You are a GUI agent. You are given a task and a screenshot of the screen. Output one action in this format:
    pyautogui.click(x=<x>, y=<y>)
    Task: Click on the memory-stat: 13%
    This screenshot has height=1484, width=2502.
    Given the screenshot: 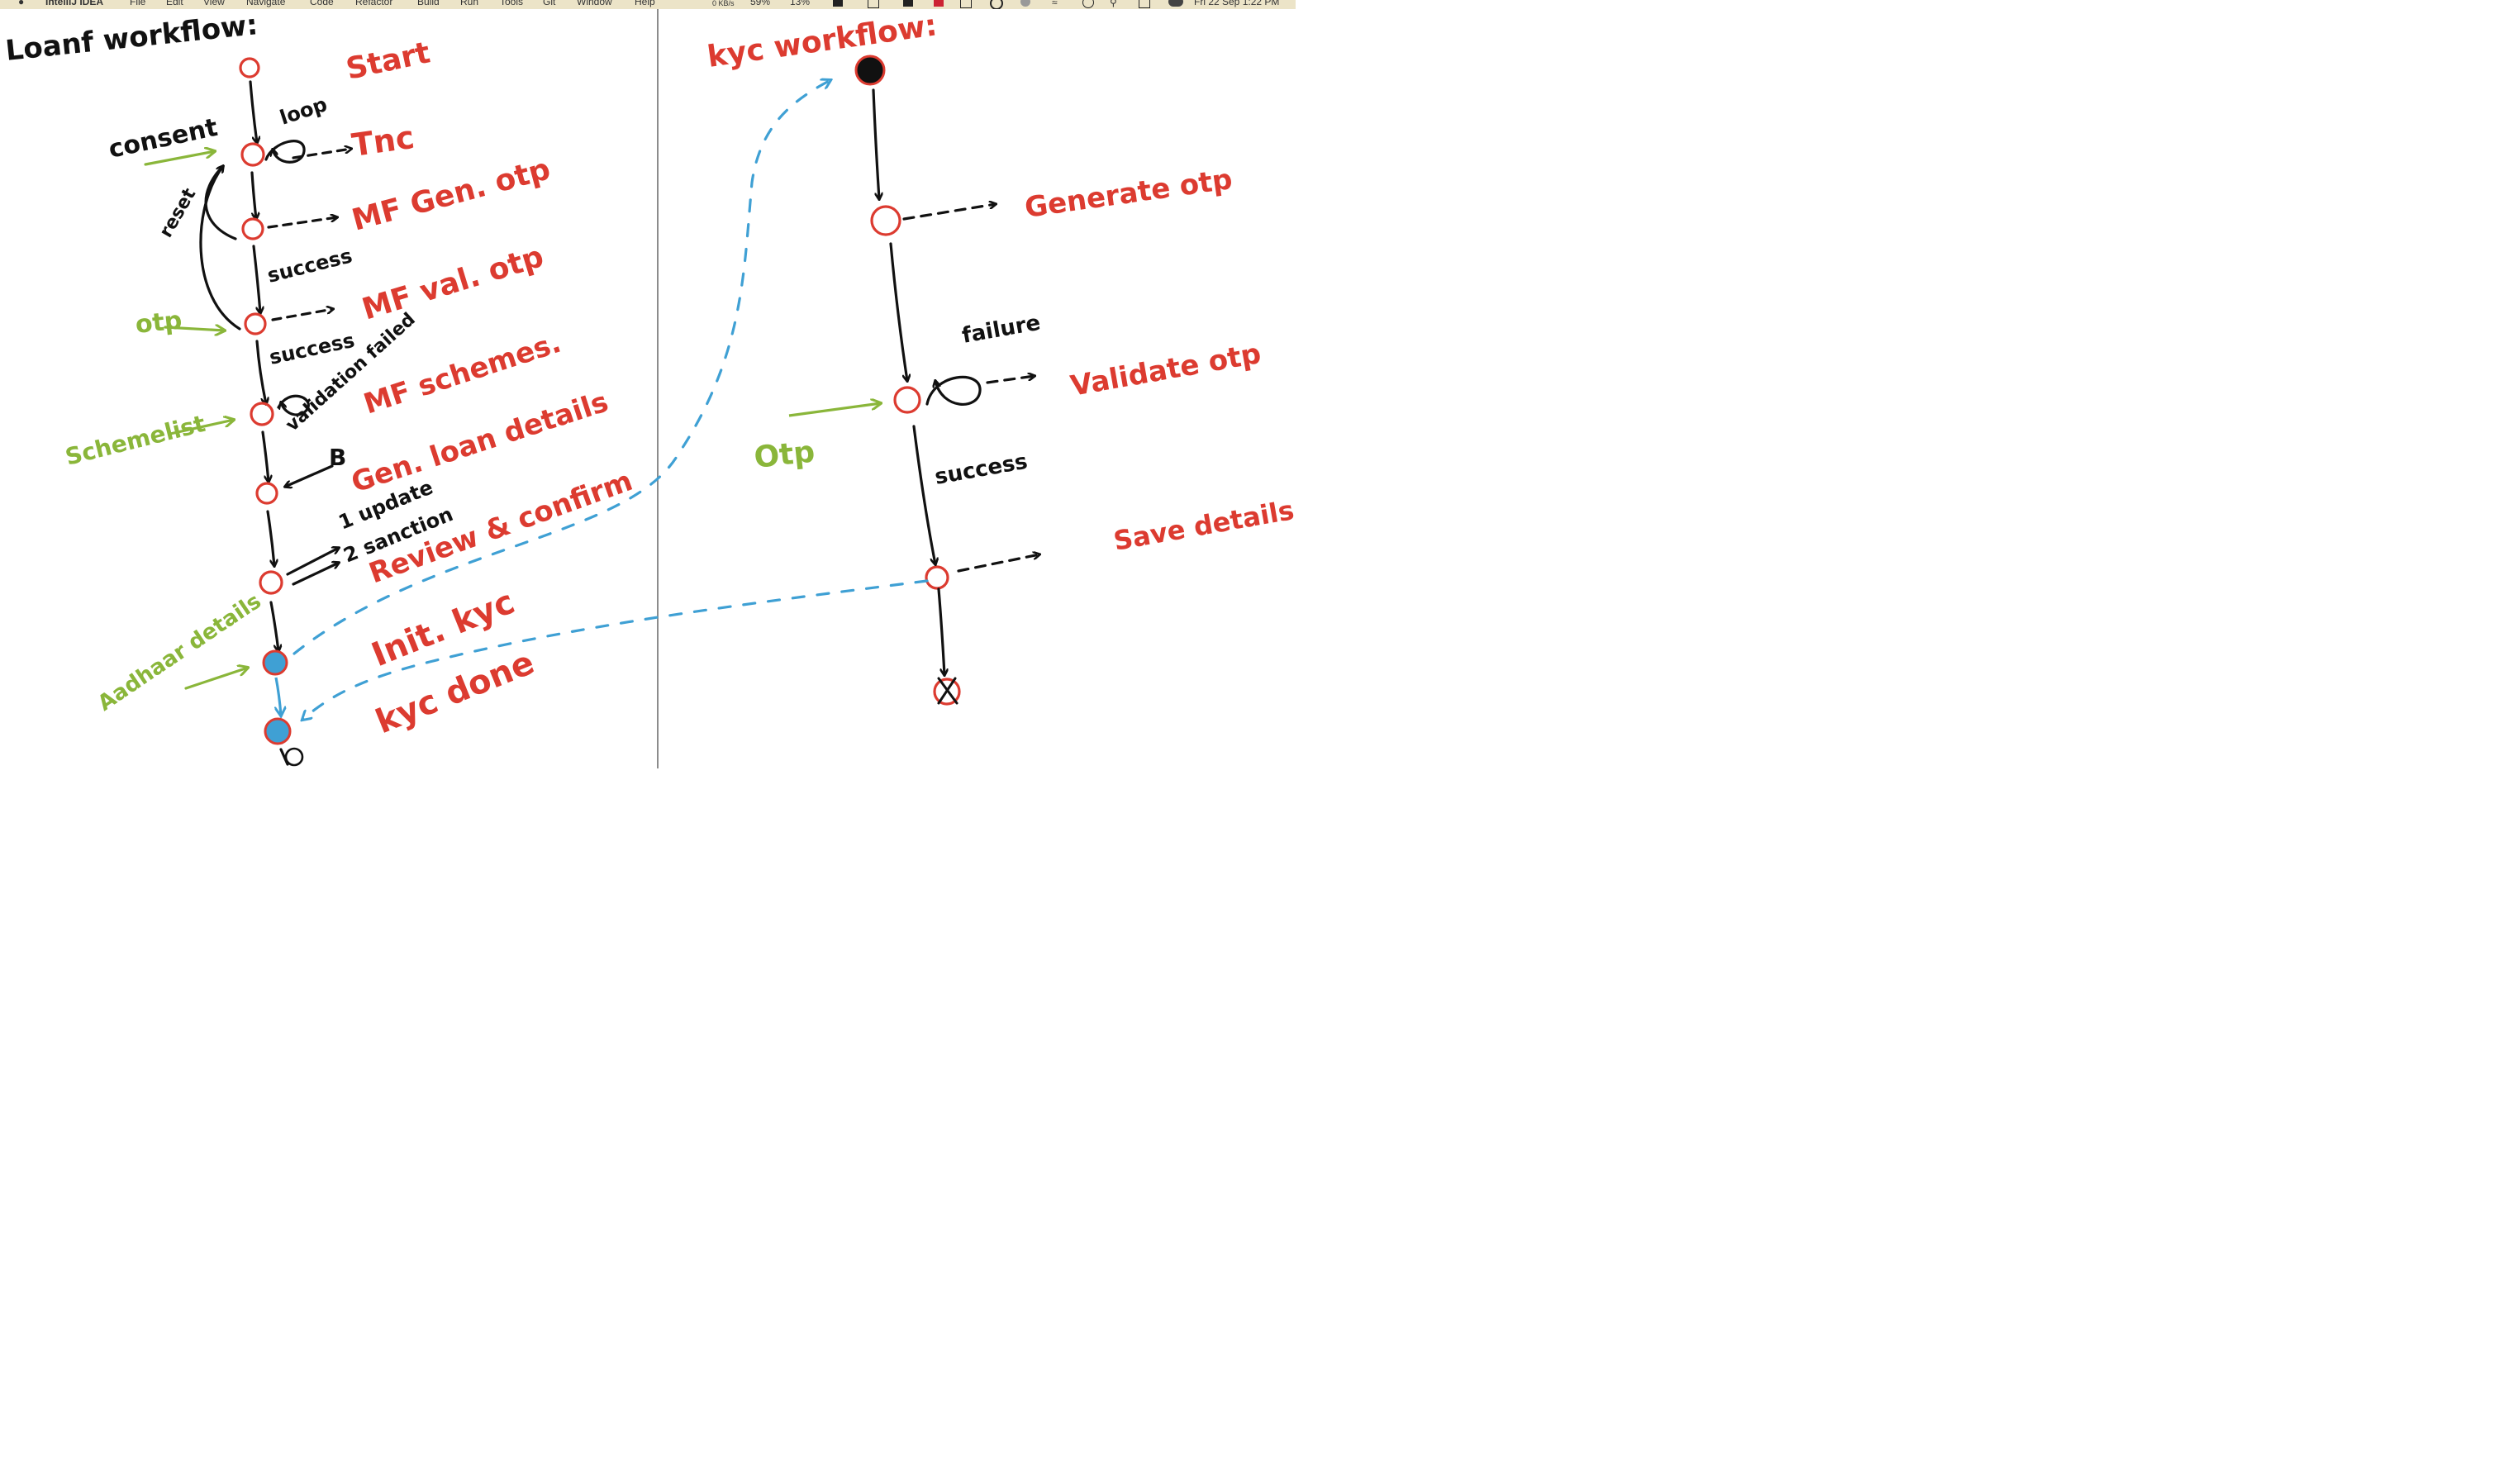 What is the action you would take?
    pyautogui.click(x=800, y=3)
    